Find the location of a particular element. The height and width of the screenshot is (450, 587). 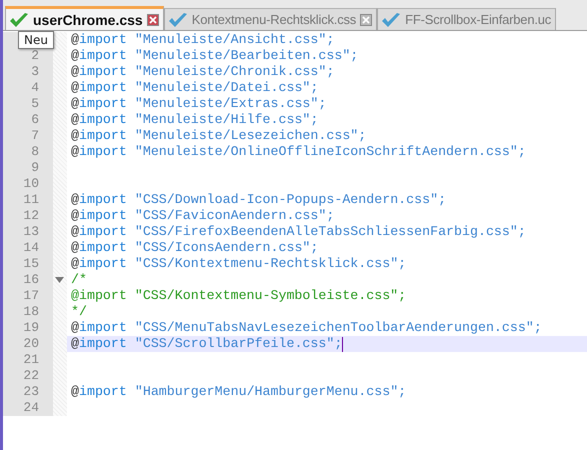

code-text: @import "Menuleiste/Extras.css"; is located at coordinates (198, 104).